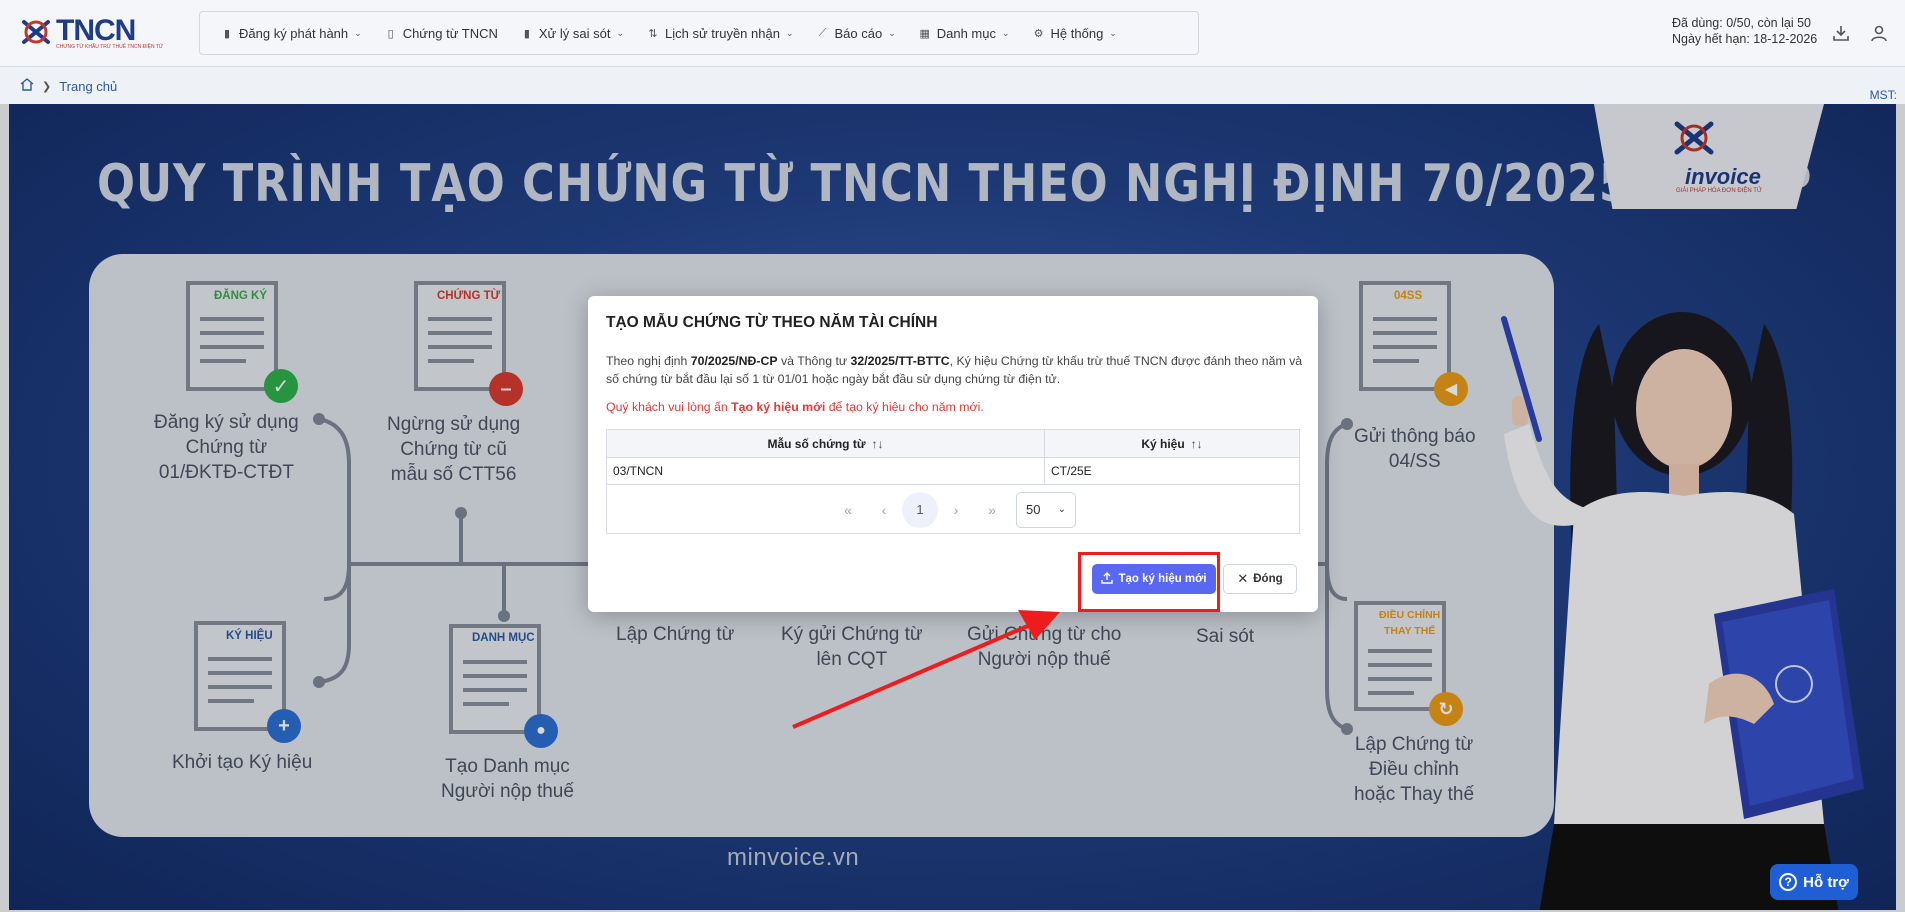  Describe the element at coordinates (36, 32) in the screenshot. I see `logo-mark-icon` at that location.